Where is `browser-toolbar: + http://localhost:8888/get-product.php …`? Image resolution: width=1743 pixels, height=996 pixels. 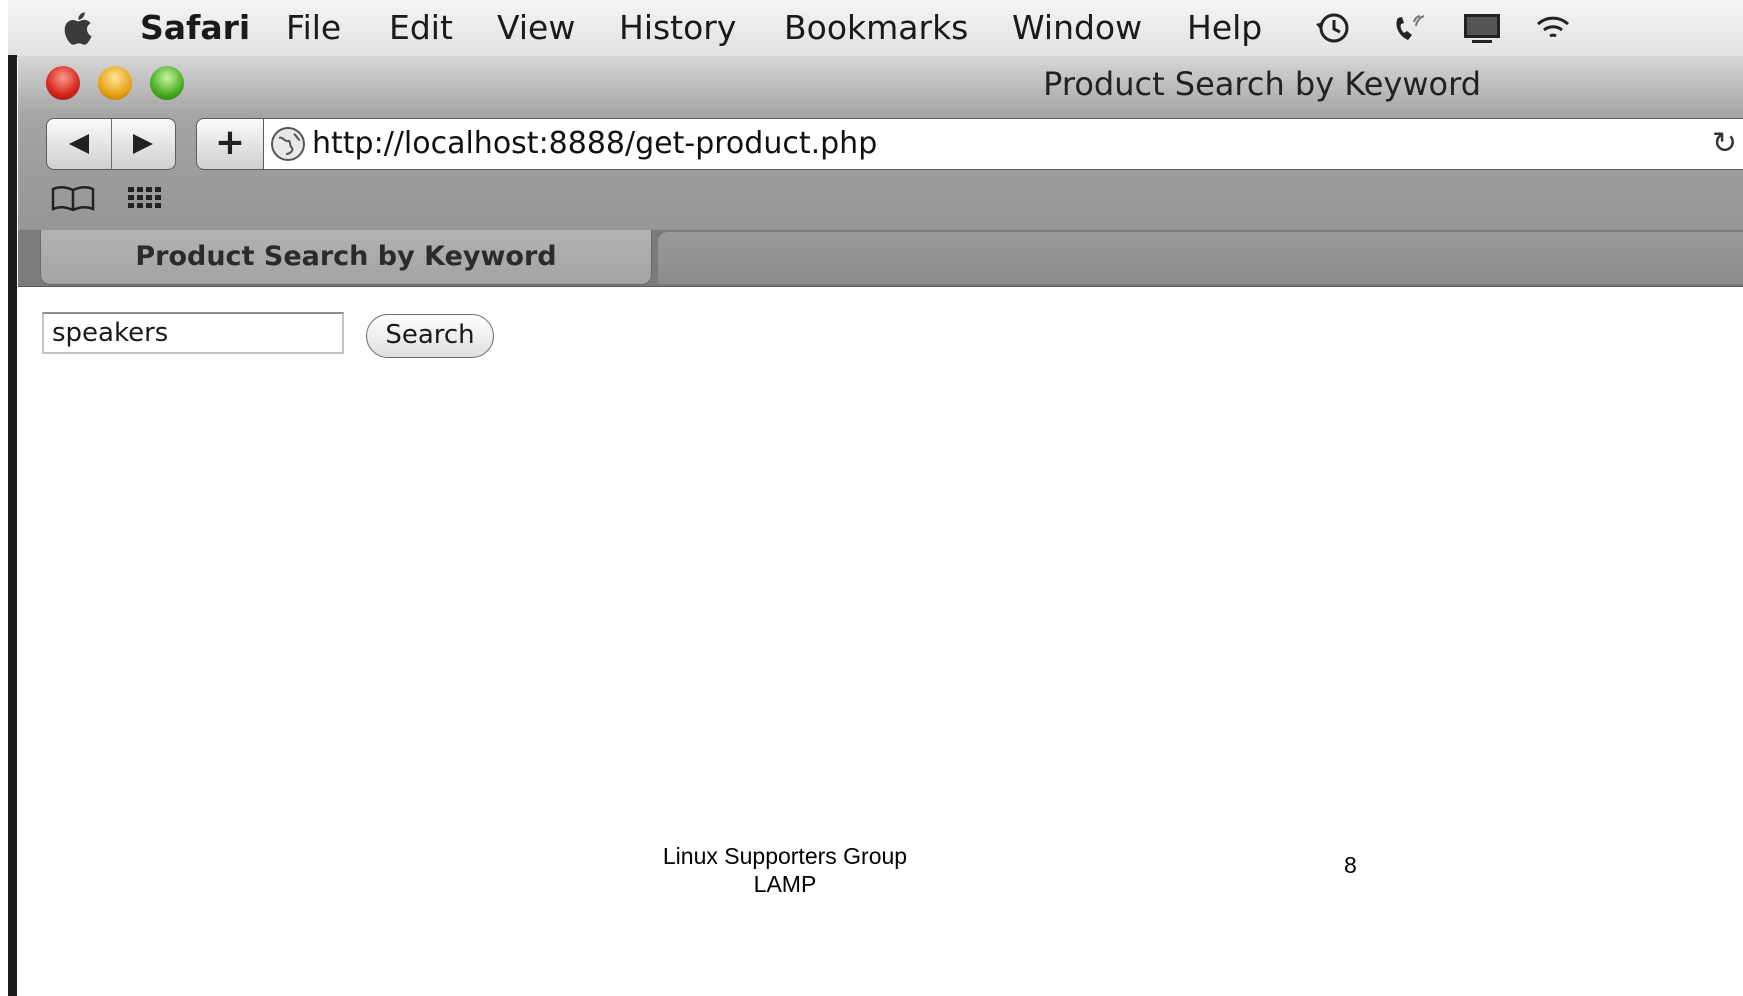
browser-toolbar: + http://localhost:8888/get-product.php … is located at coordinates (880, 170).